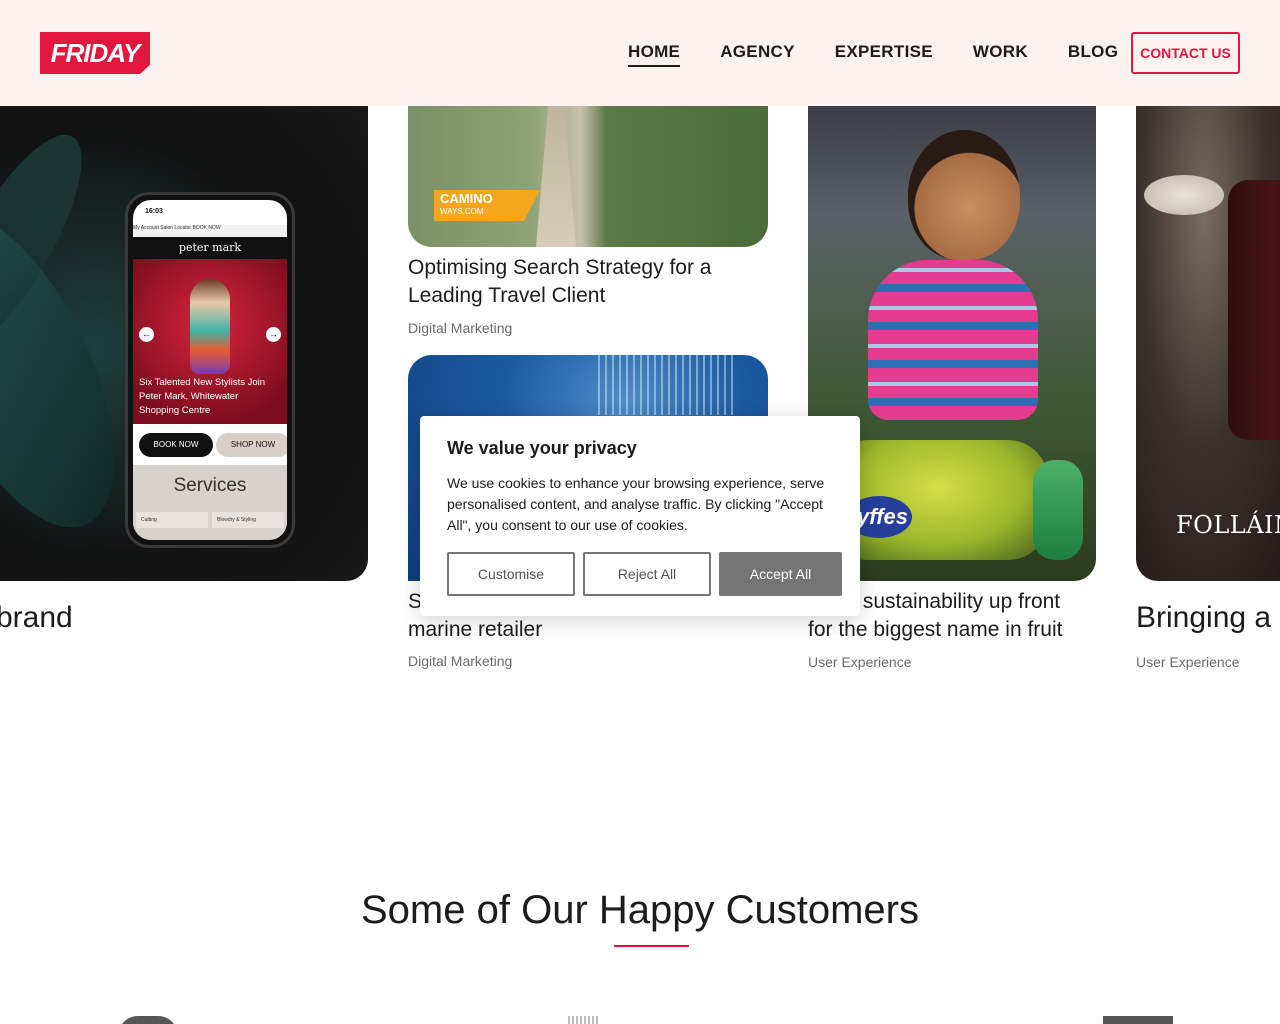  What do you see at coordinates (860, 662) in the screenshot?
I see `fyffes-category: User Experience` at bounding box center [860, 662].